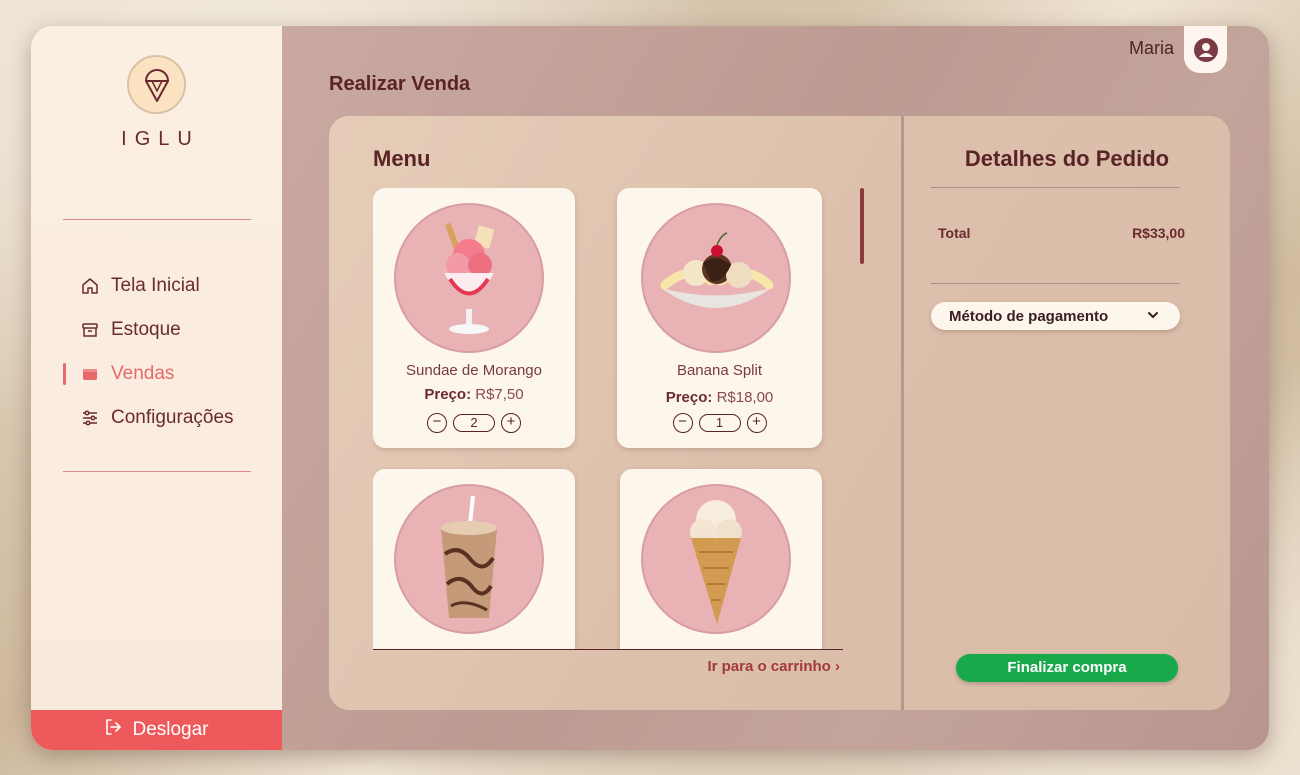  Describe the element at coordinates (143, 373) in the screenshot. I see `sidebar-item-label: Vendas` at that location.